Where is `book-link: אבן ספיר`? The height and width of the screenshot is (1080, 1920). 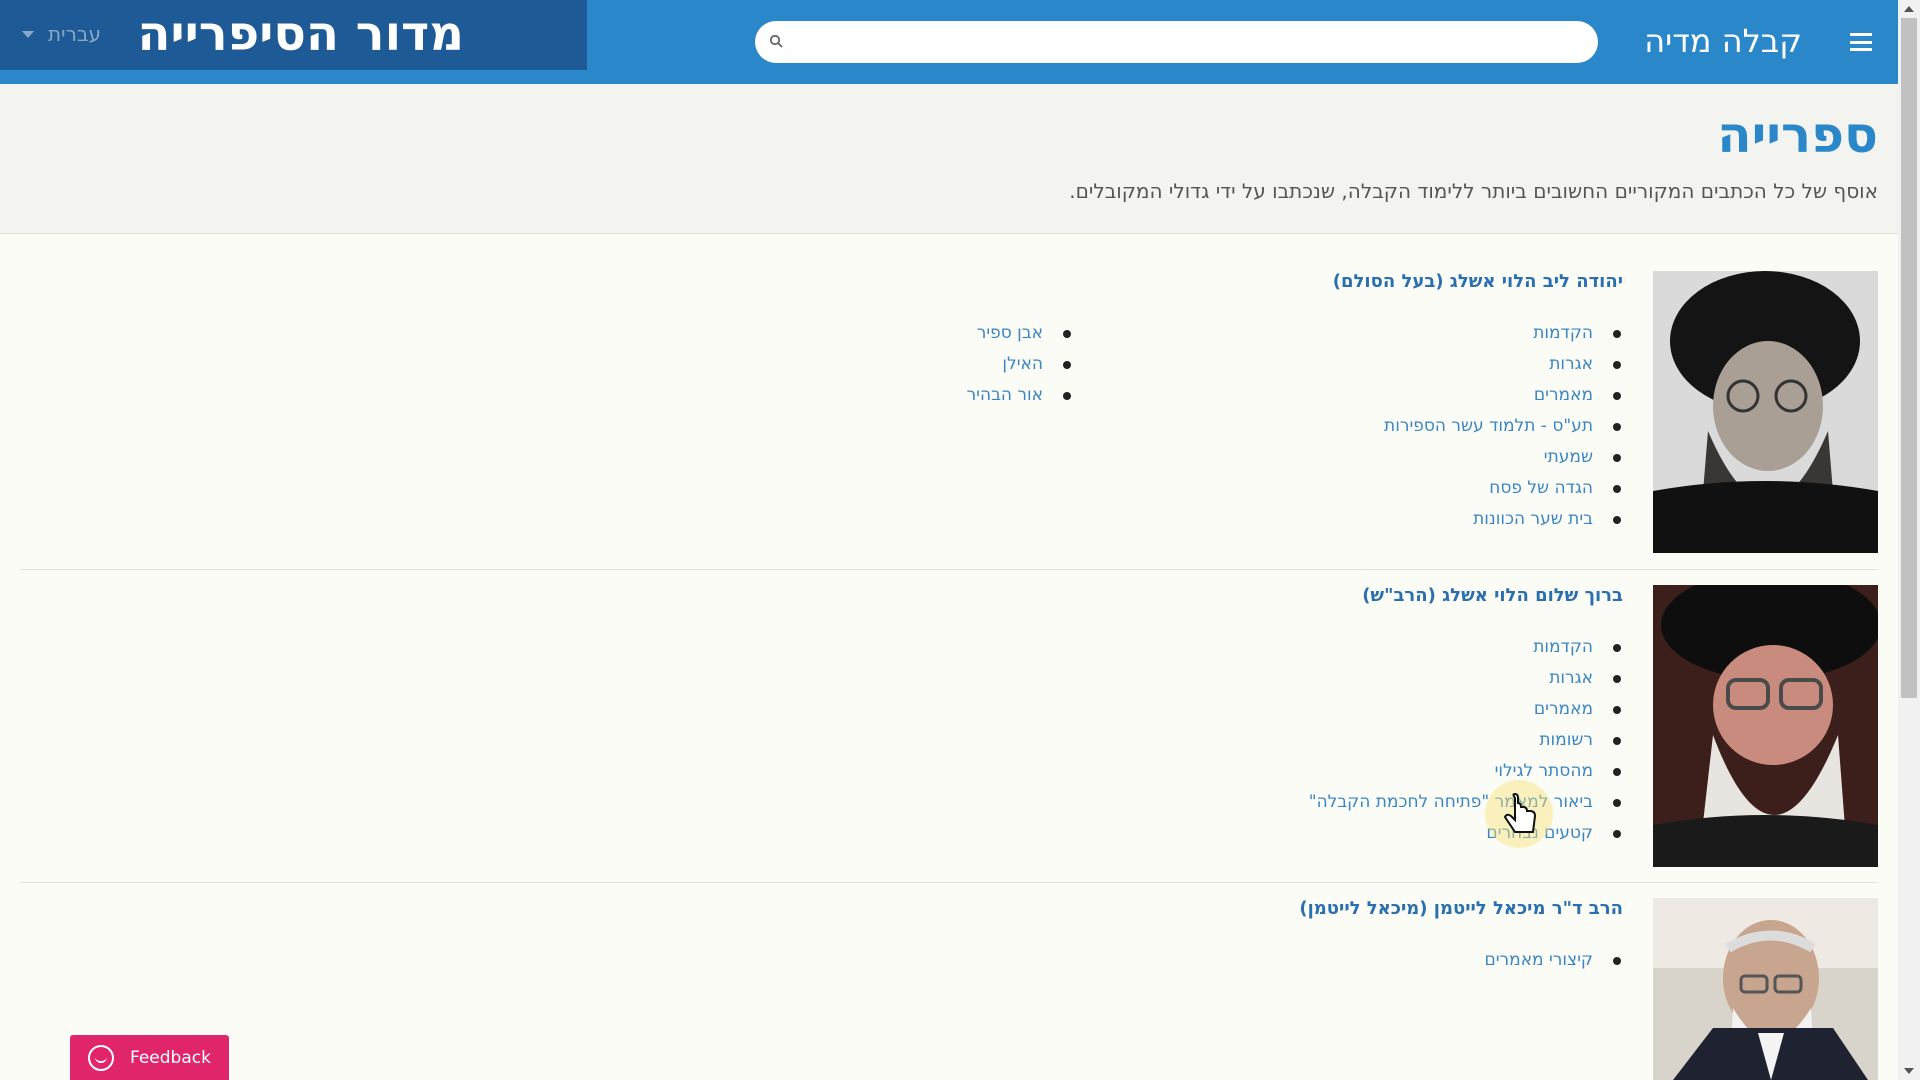 book-link: אבן ספיר is located at coordinates (1020, 333).